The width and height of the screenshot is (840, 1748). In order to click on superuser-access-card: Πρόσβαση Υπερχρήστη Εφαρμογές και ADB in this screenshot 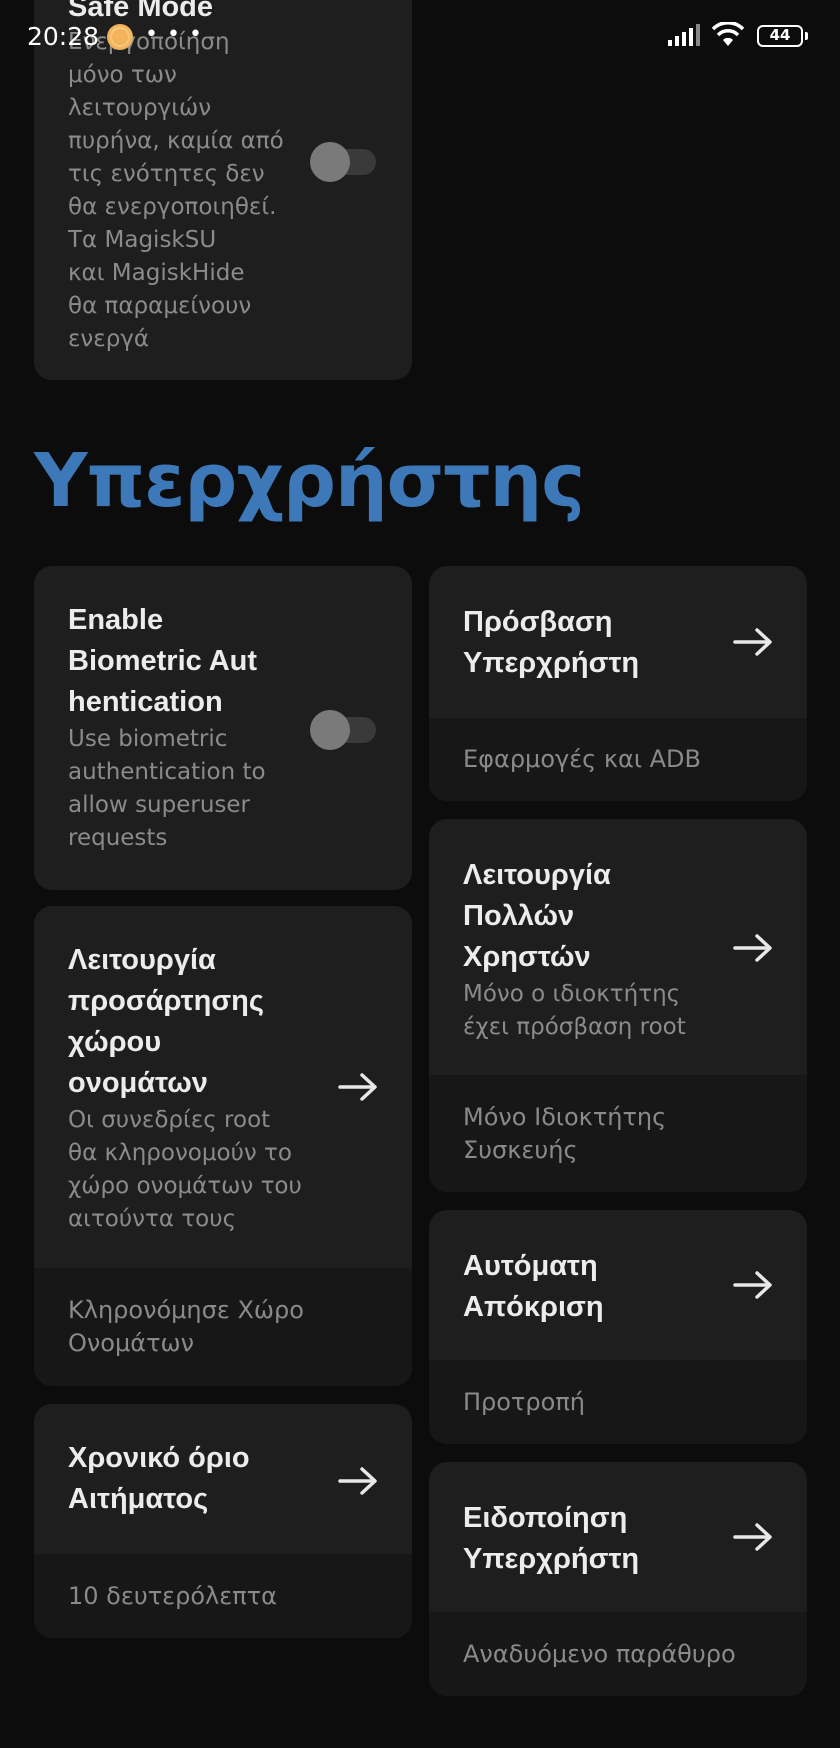, I will do `click(618, 683)`.